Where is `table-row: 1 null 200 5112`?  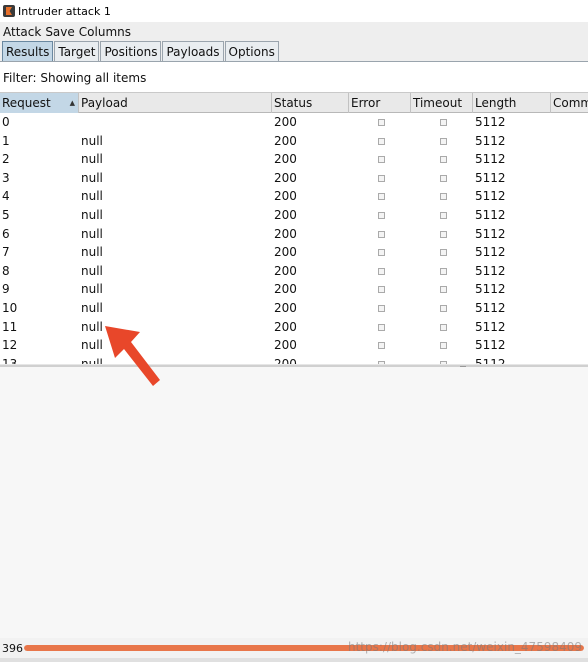
table-row: 1 null 200 5112 is located at coordinates (294, 141).